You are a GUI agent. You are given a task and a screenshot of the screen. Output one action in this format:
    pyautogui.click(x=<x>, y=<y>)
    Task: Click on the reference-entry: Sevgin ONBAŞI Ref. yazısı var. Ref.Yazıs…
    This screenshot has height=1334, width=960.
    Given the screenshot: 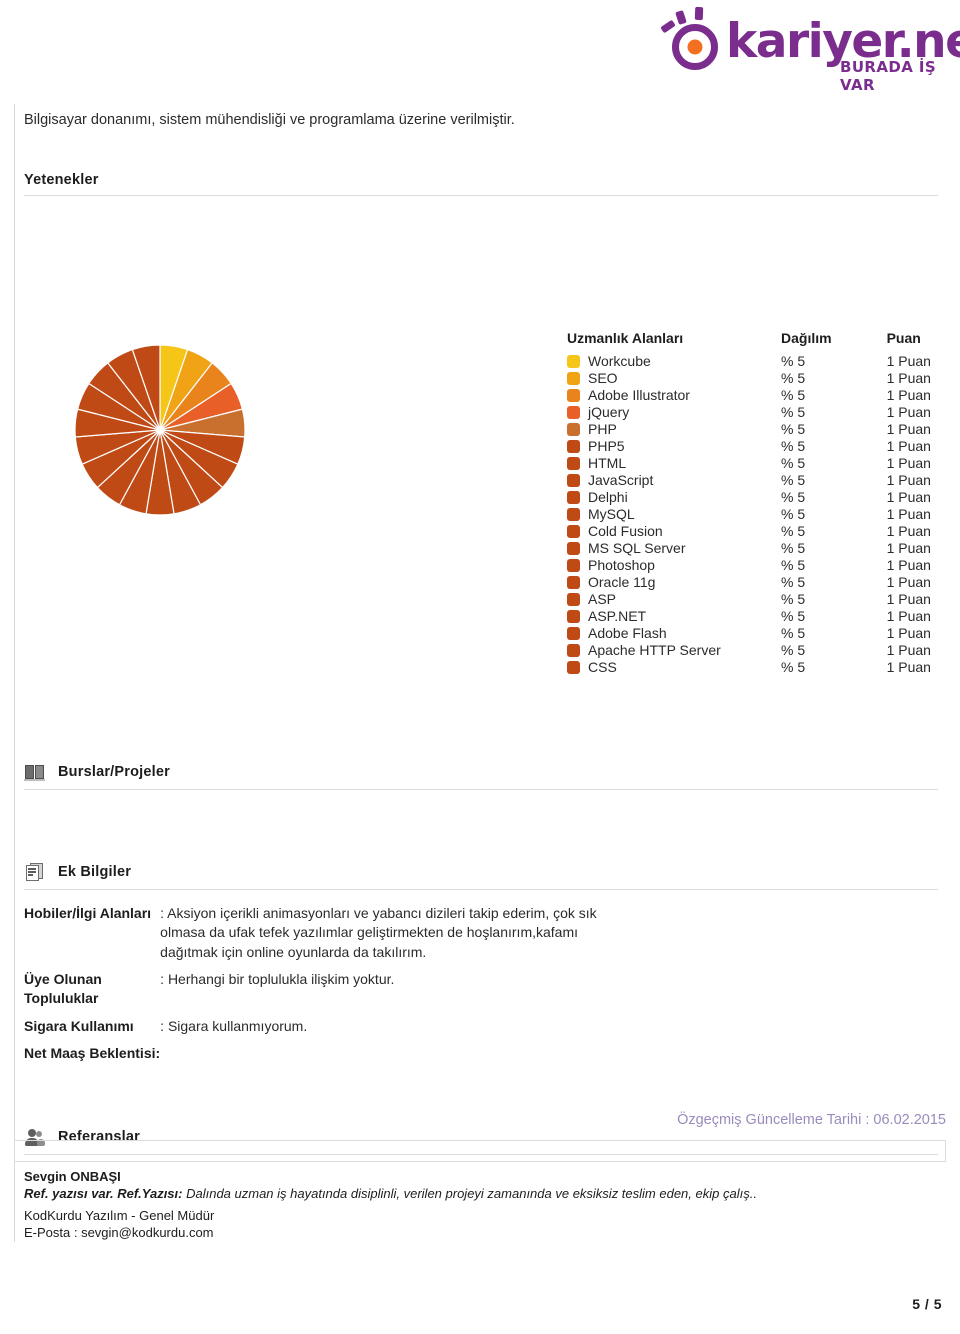 What is the action you would take?
    pyautogui.click(x=485, y=1204)
    